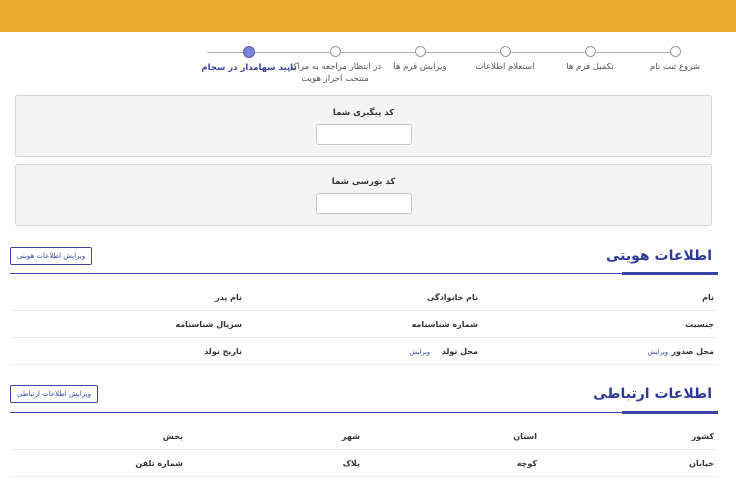 This screenshot has width=736, height=500. What do you see at coordinates (364, 412) in the screenshot?
I see `contact-divider` at bounding box center [364, 412].